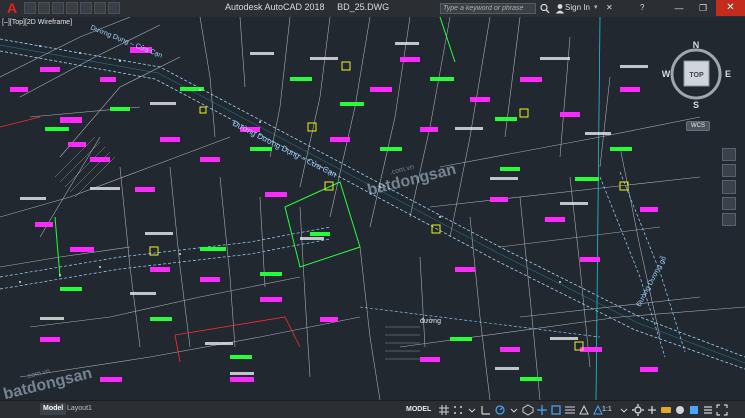  I want to click on help-icon: ?, so click(642, 7).